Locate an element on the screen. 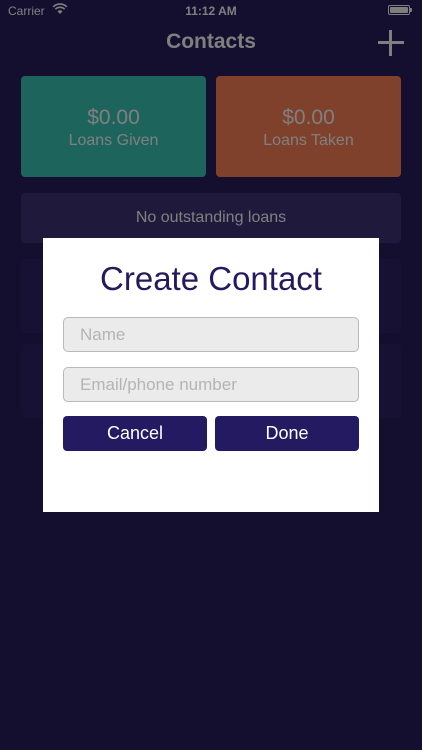 Image resolution: width=422 pixels, height=750 pixels. name-input is located at coordinates (211, 334).